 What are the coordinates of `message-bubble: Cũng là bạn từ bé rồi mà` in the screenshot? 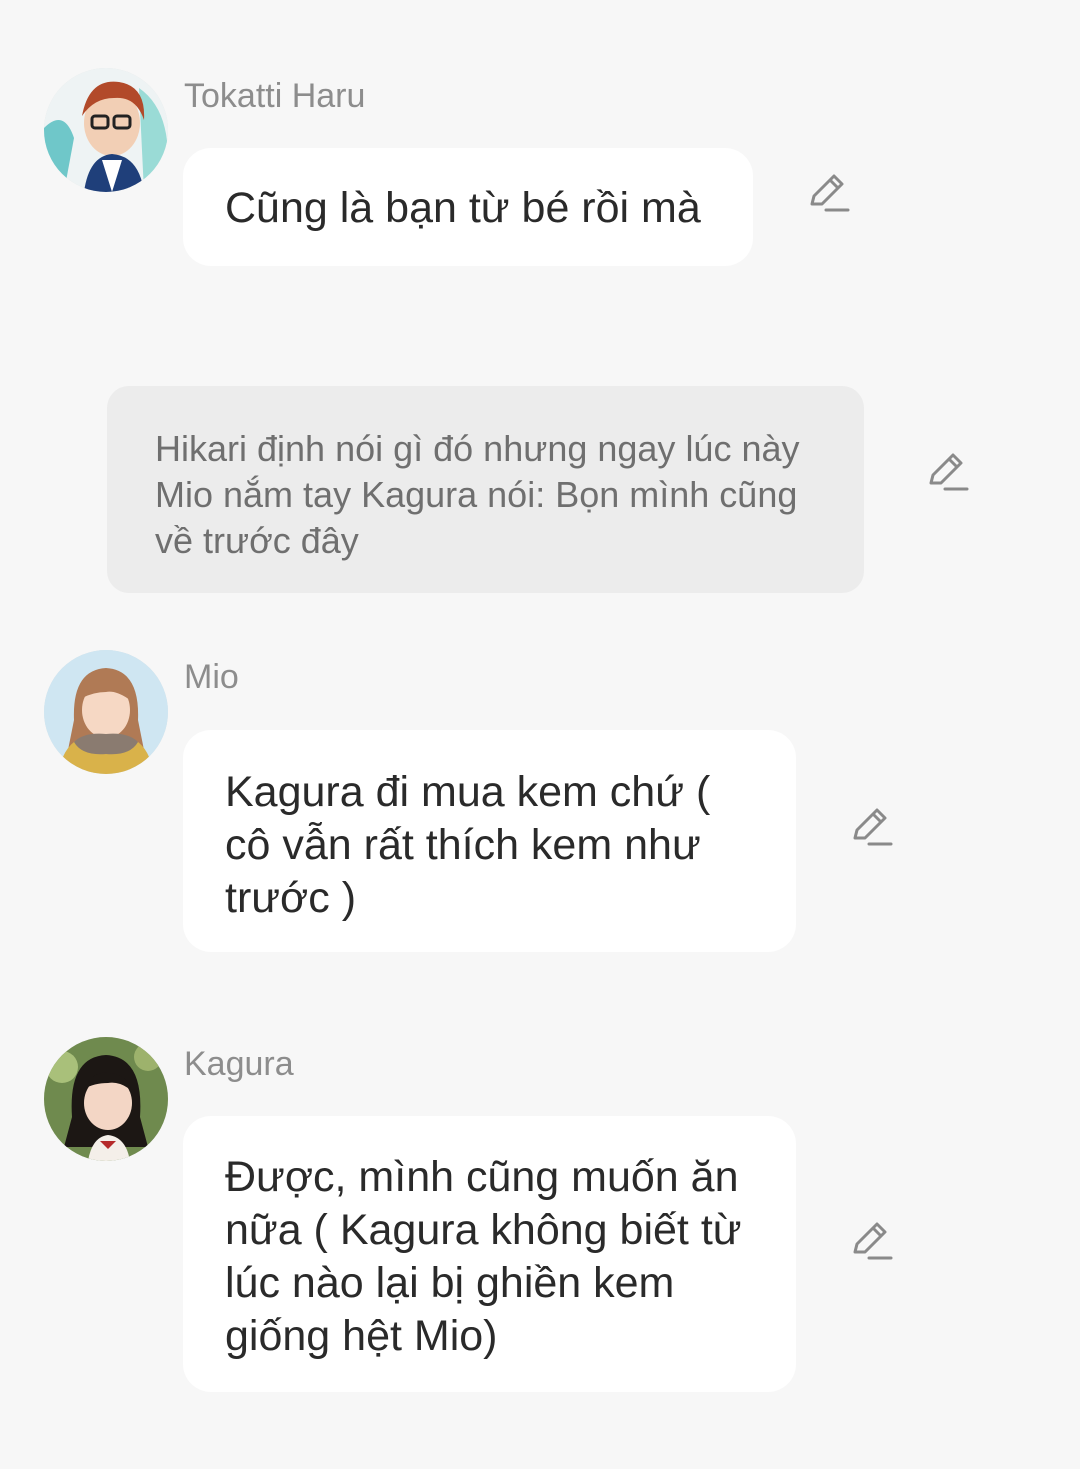 It's located at (468, 207).